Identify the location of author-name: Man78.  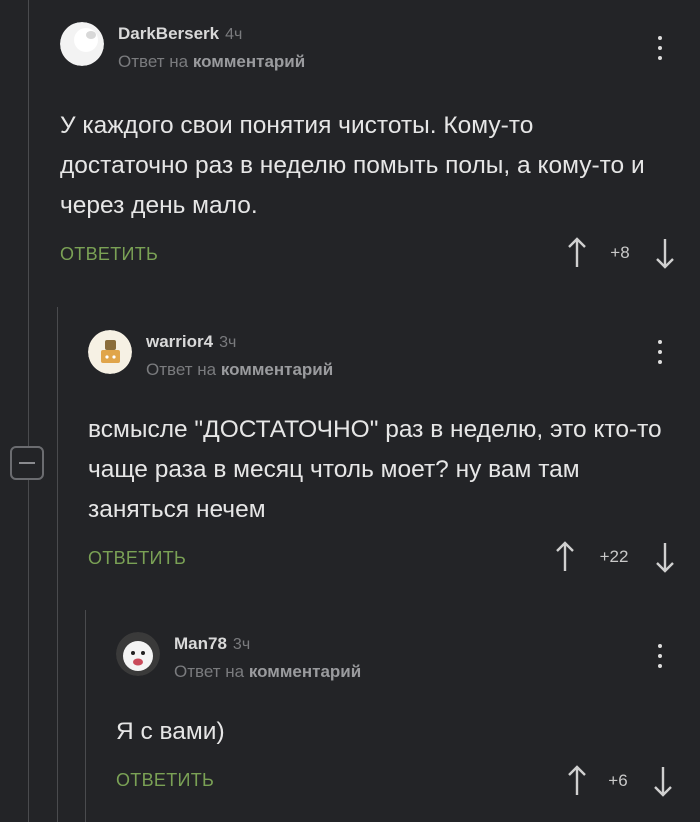
(200, 643).